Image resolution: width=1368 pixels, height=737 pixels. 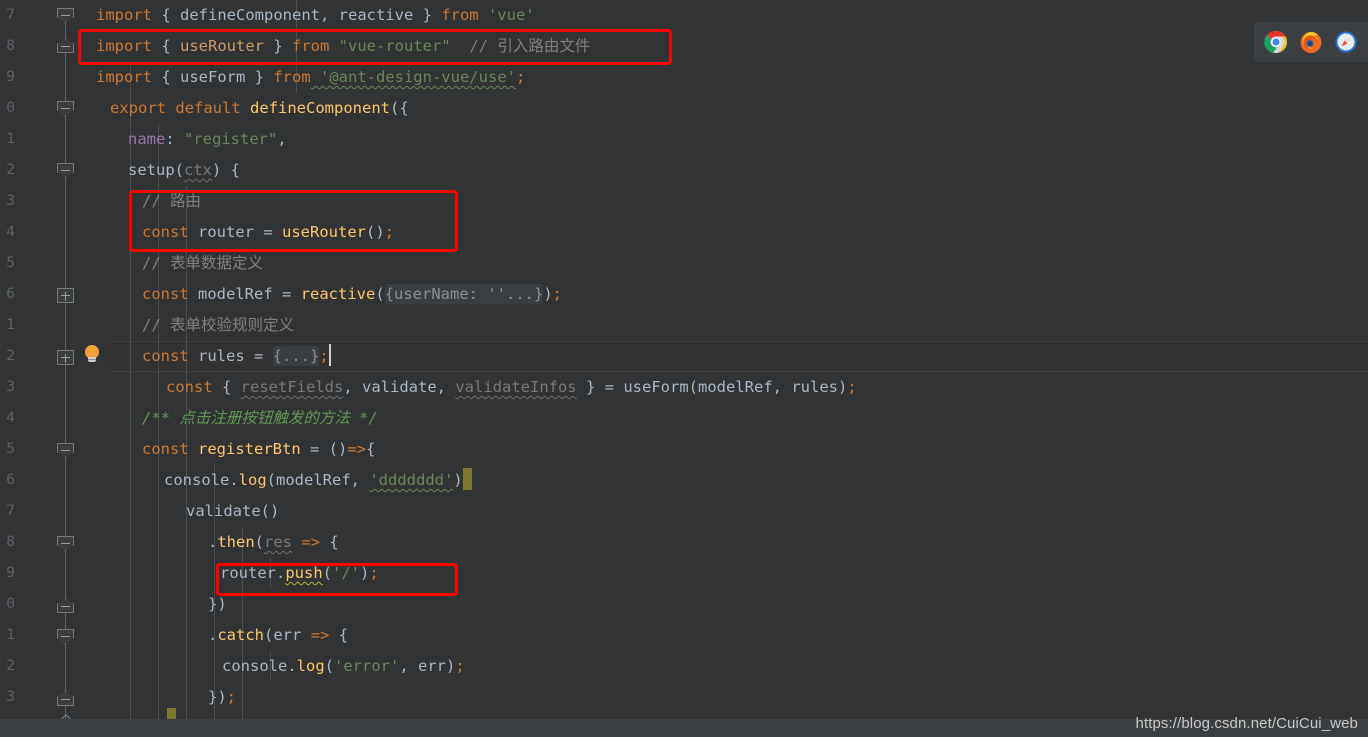 What do you see at coordinates (260, 418) in the screenshot?
I see `code-line: /** 点击注册按钮触发的方法 */` at bounding box center [260, 418].